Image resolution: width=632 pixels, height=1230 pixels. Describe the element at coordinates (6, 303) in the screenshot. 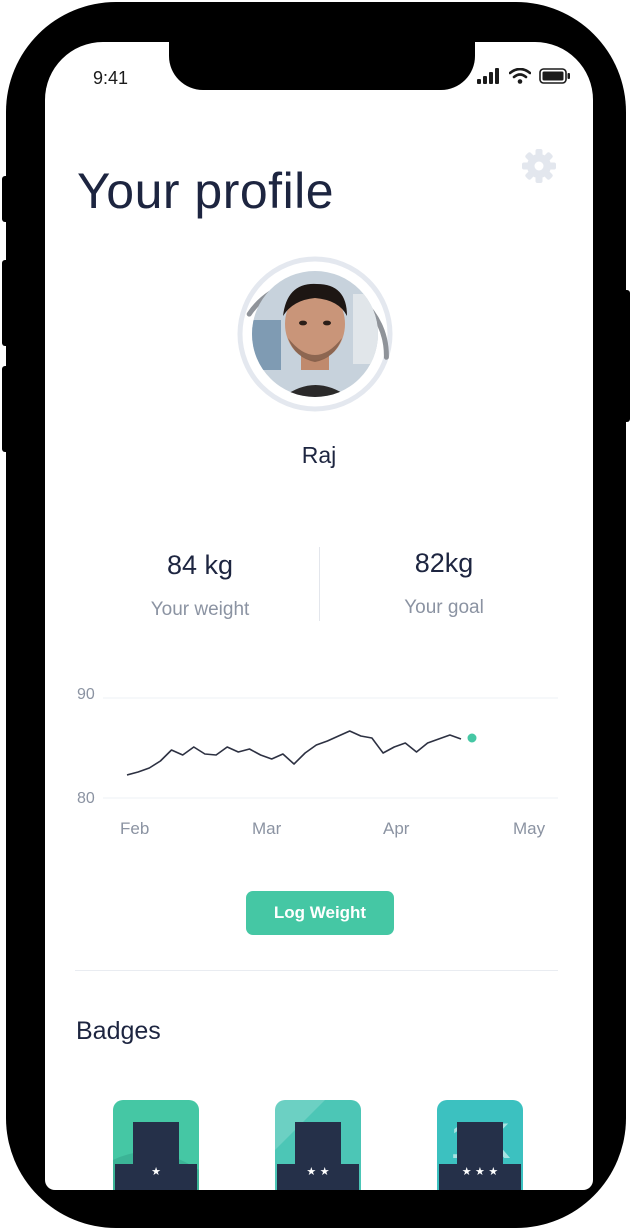

I see `phone-volume-up` at that location.